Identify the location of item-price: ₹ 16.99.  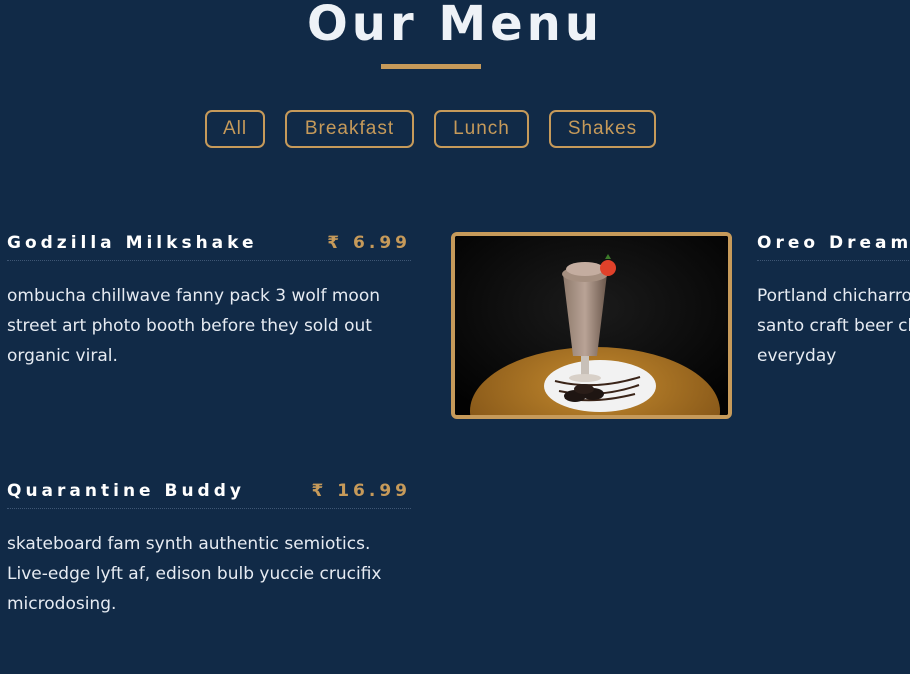
(361, 491).